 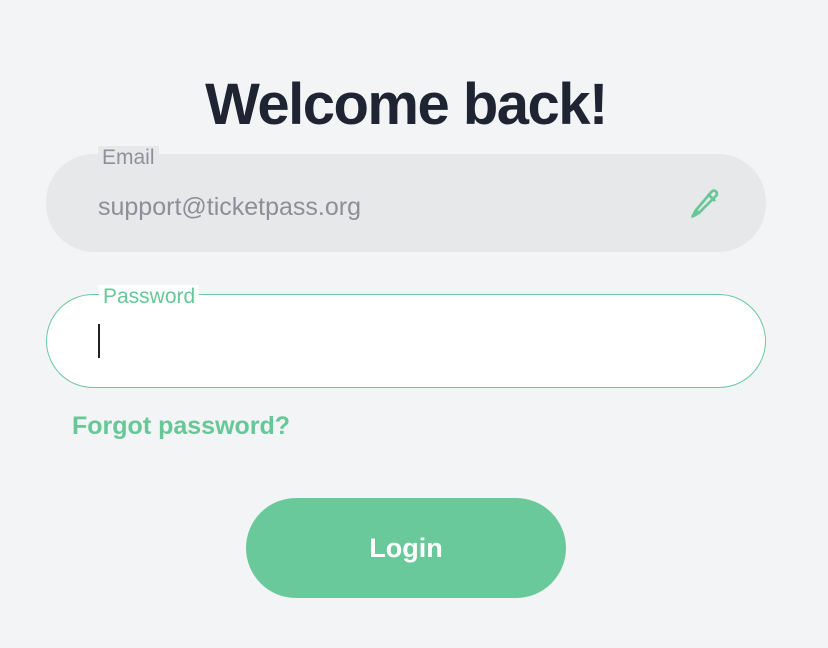 What do you see at coordinates (128, 158) in the screenshot?
I see `email-label: Email` at bounding box center [128, 158].